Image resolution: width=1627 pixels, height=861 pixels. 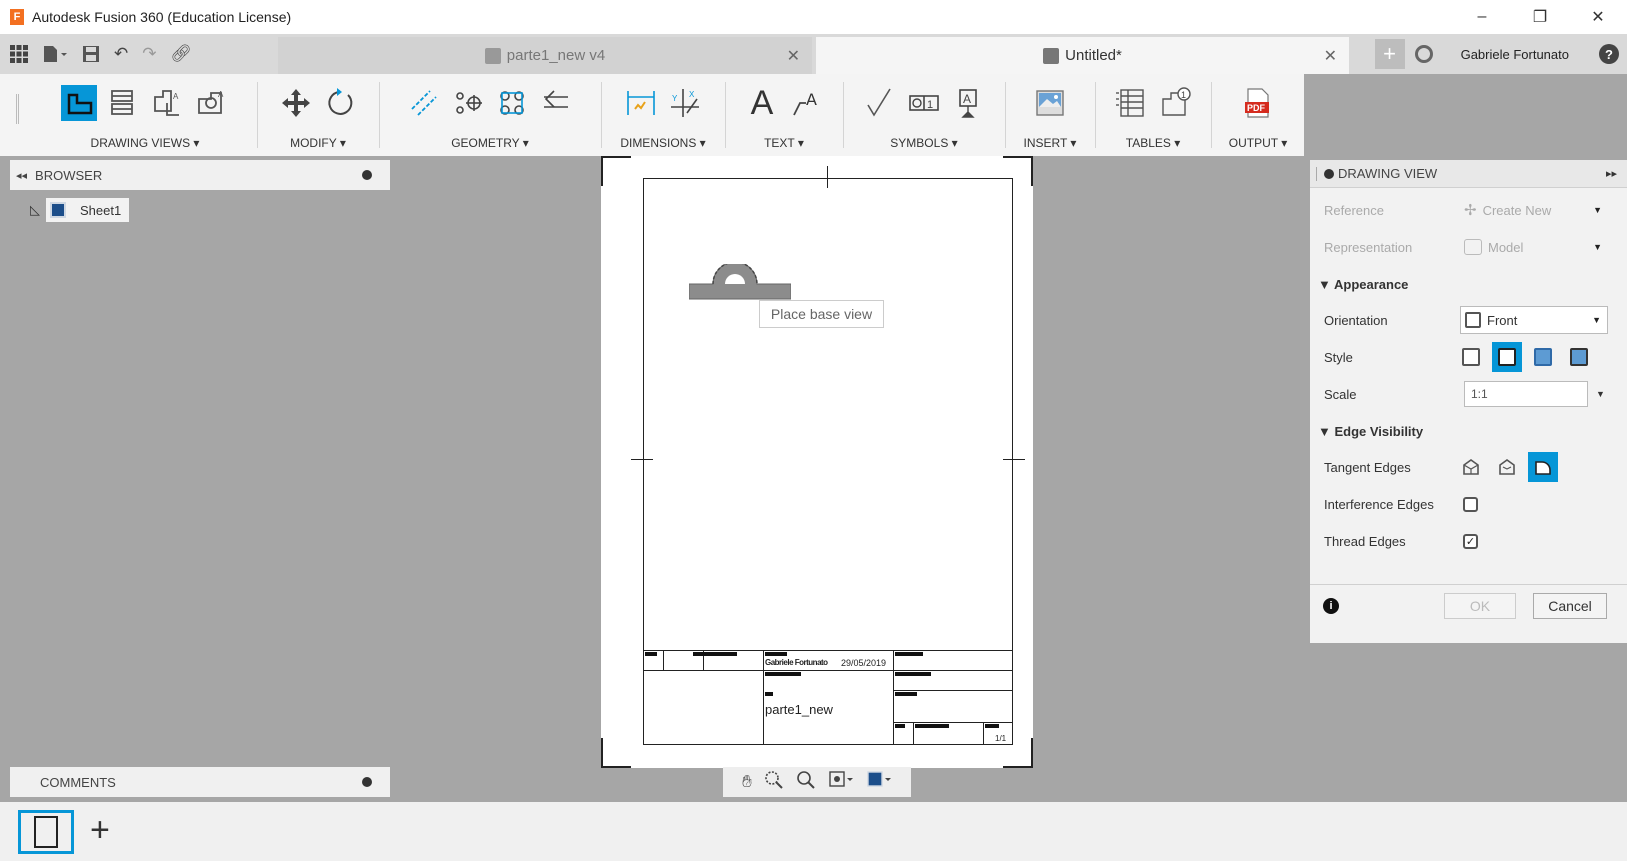 I want to click on drawing-view-header: DRAWING VIEW ▸▸, so click(x=1468, y=174).